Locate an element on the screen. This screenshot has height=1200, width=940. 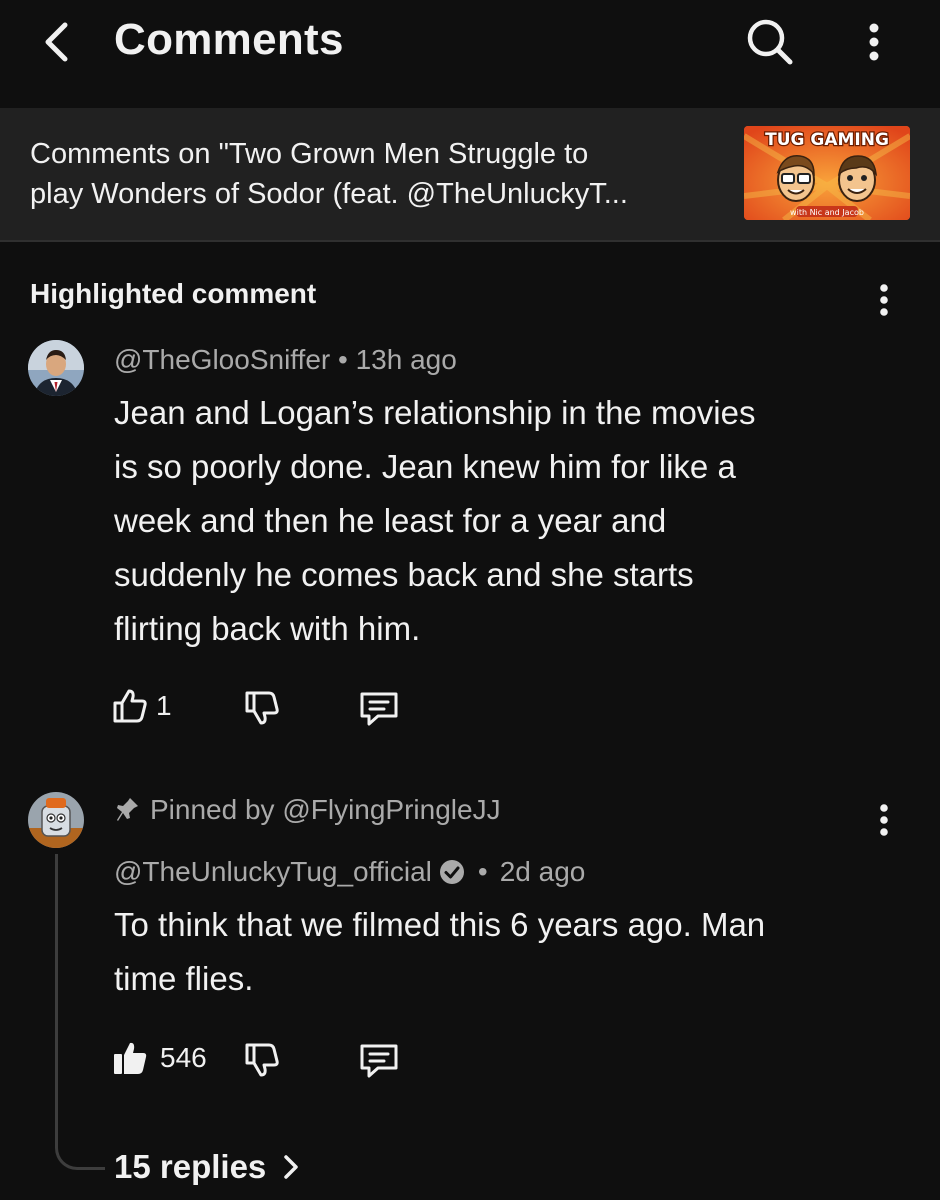
thumbnail-art: TUG GAMING with Nic and Jacob is located at coordinates (827, 173).